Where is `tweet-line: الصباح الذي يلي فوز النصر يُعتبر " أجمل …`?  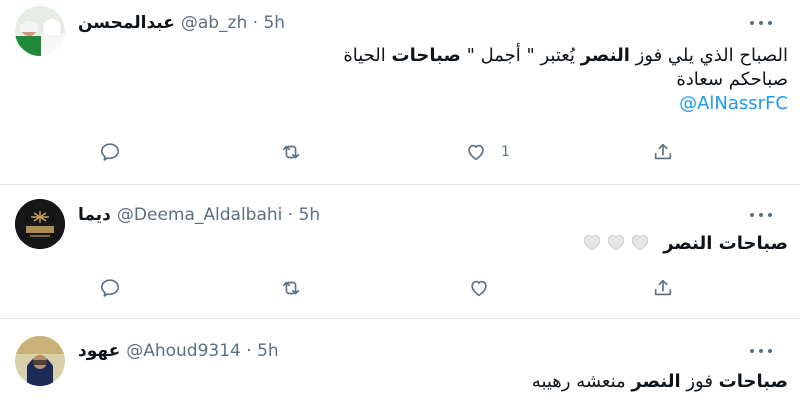
tweet-line: الصباح الذي يلي فوز النصر يُعتبر " أجمل … is located at coordinates (565, 55).